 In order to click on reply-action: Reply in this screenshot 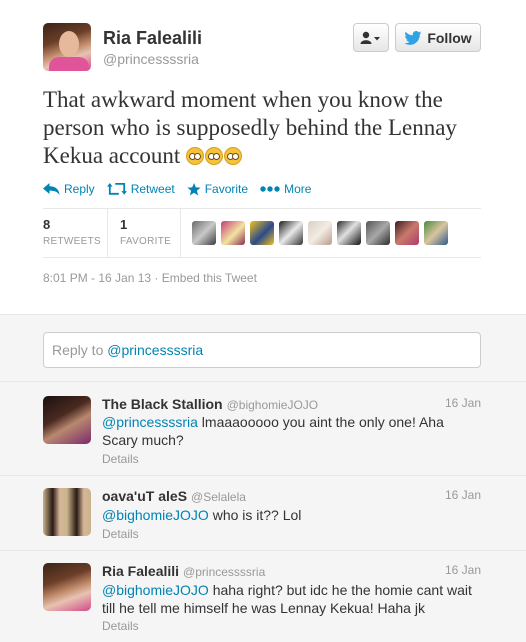, I will do `click(69, 189)`.